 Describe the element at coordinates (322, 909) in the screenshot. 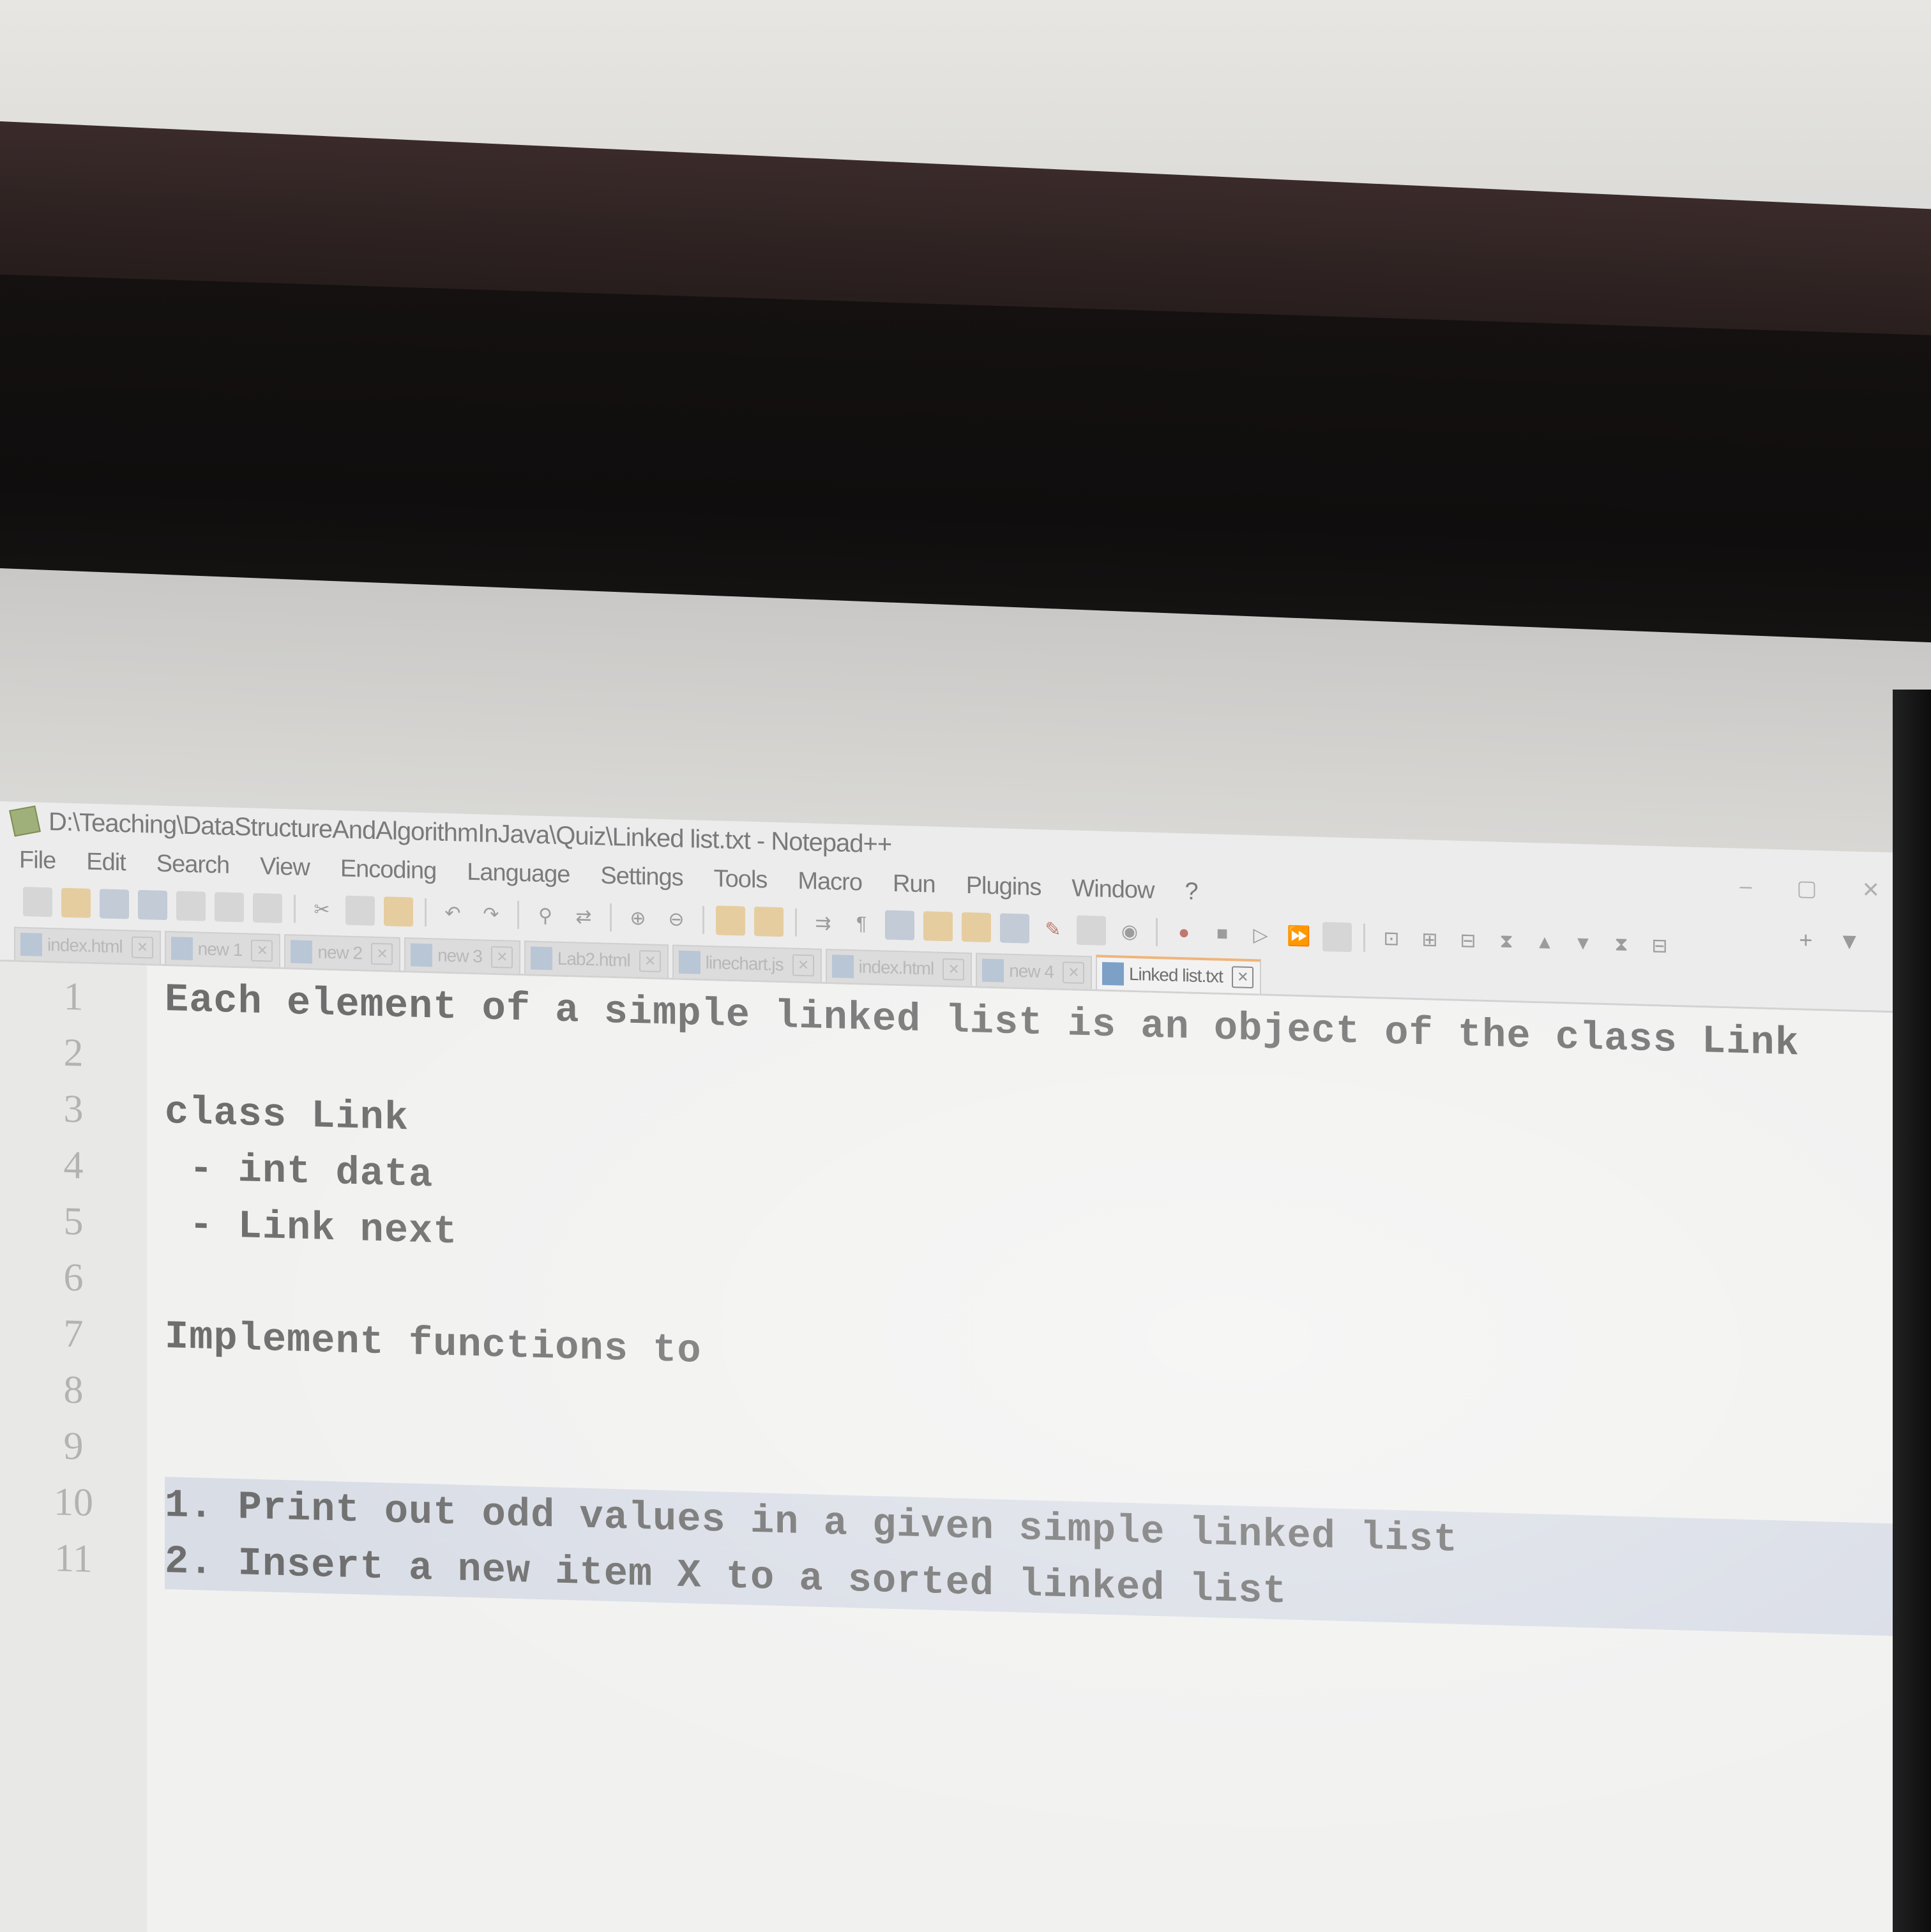

I see `cut-icon: ✂` at that location.